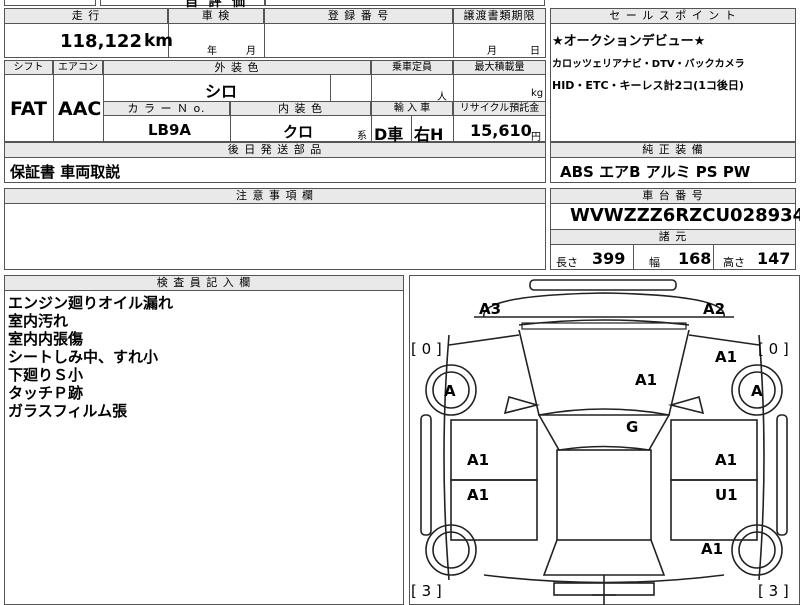 The width and height of the screenshot is (800, 605). What do you see at coordinates (412, 67) in the screenshot?
I see `capacity-label: 乗車定員` at bounding box center [412, 67].